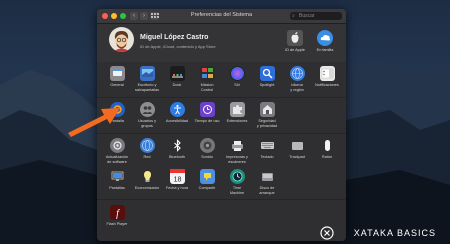 The width and height of the screenshot is (450, 244). Describe the element at coordinates (307, 16) in the screenshot. I see `search-placeholder: Buscar` at that location.